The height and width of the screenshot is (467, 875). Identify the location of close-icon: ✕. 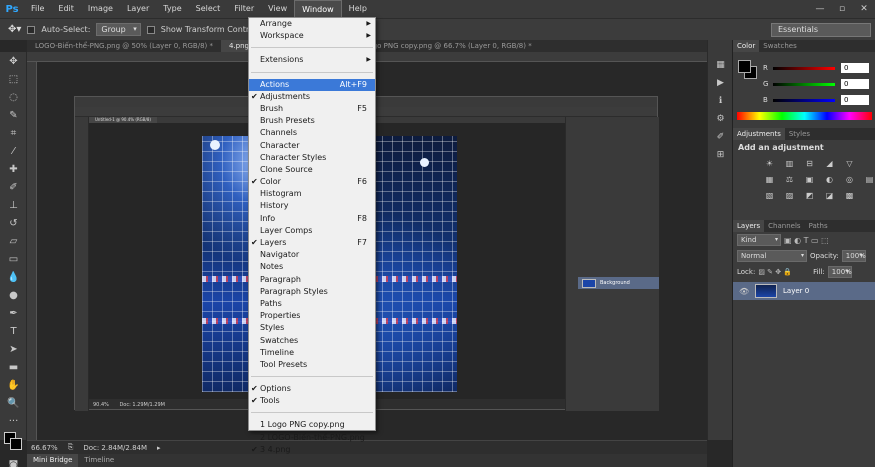
(864, 9).